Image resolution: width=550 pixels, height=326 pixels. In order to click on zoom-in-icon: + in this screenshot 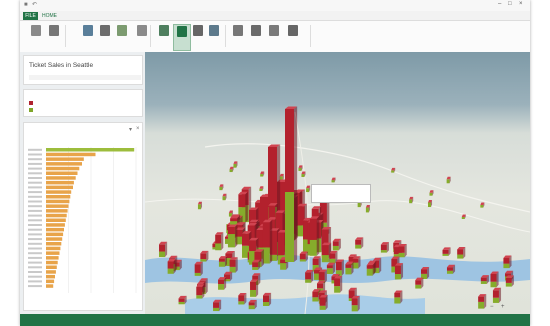, I will do `click(503, 307)`.